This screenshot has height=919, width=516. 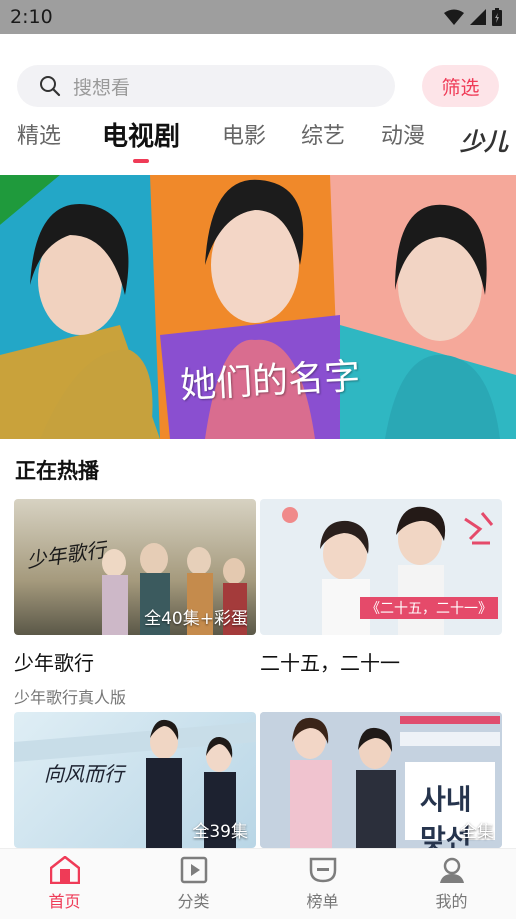 What do you see at coordinates (70, 697) in the screenshot?
I see `card-subtitle: 少年歌行真人版` at bounding box center [70, 697].